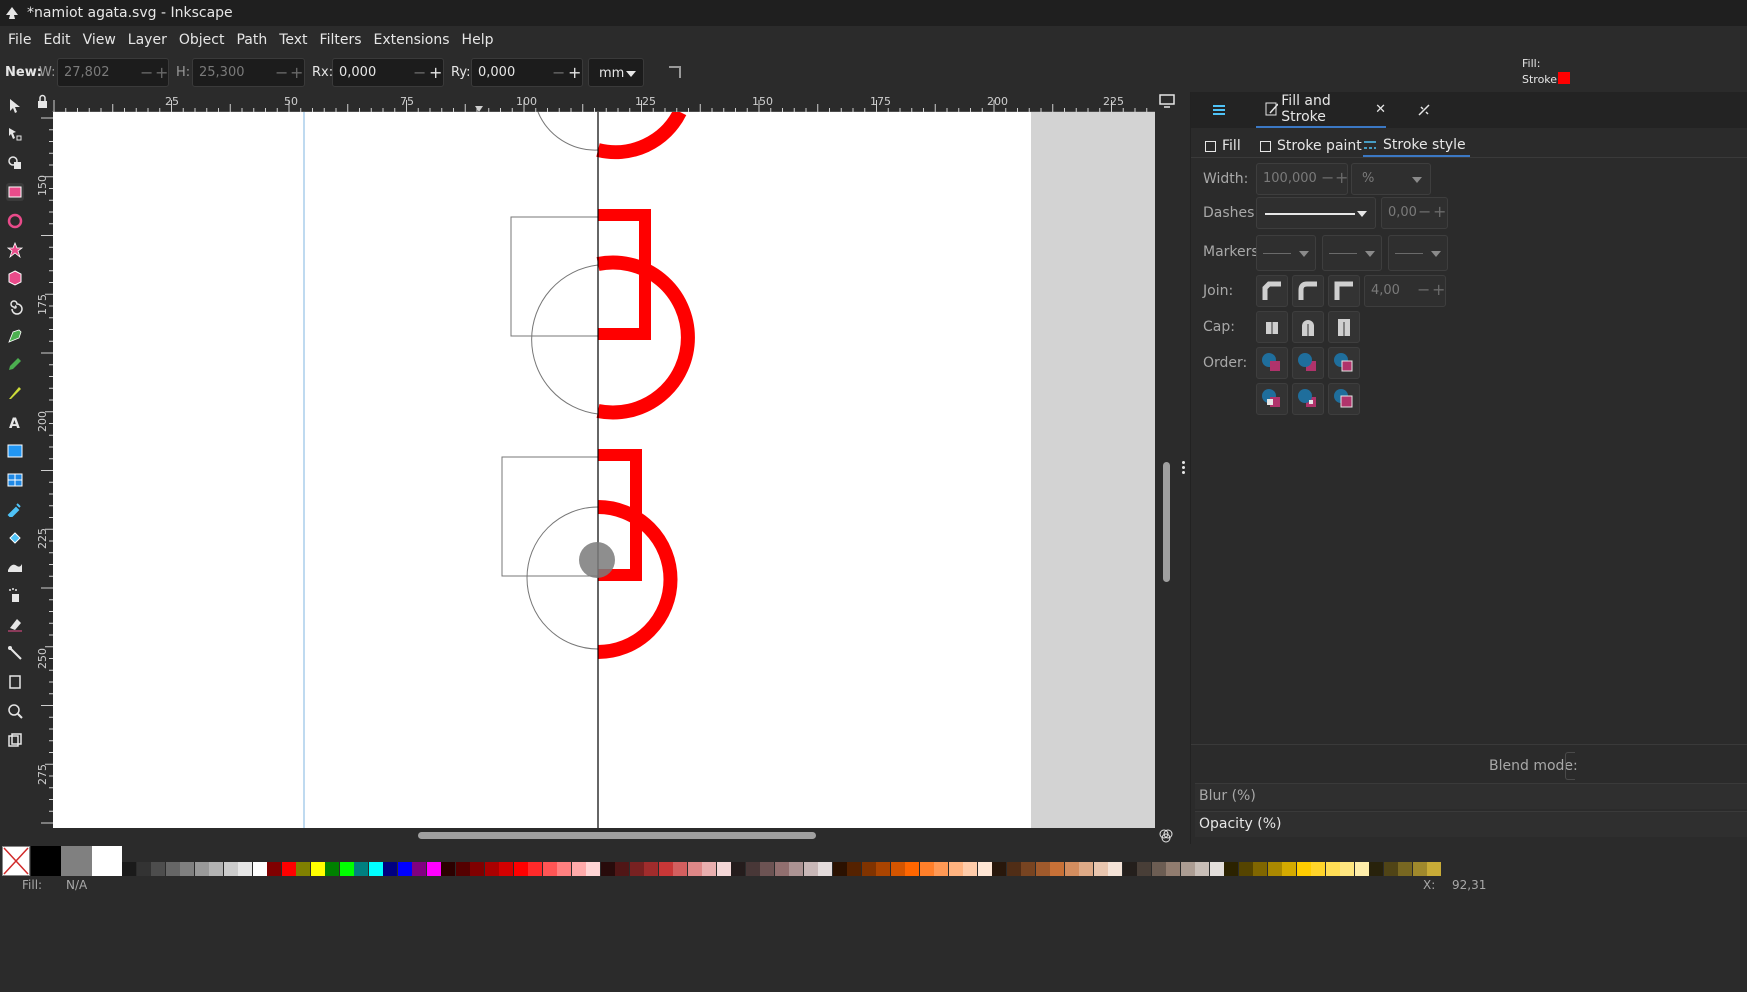 This screenshot has height=992, width=1747. I want to click on mesh-tool-icon, so click(15, 480).